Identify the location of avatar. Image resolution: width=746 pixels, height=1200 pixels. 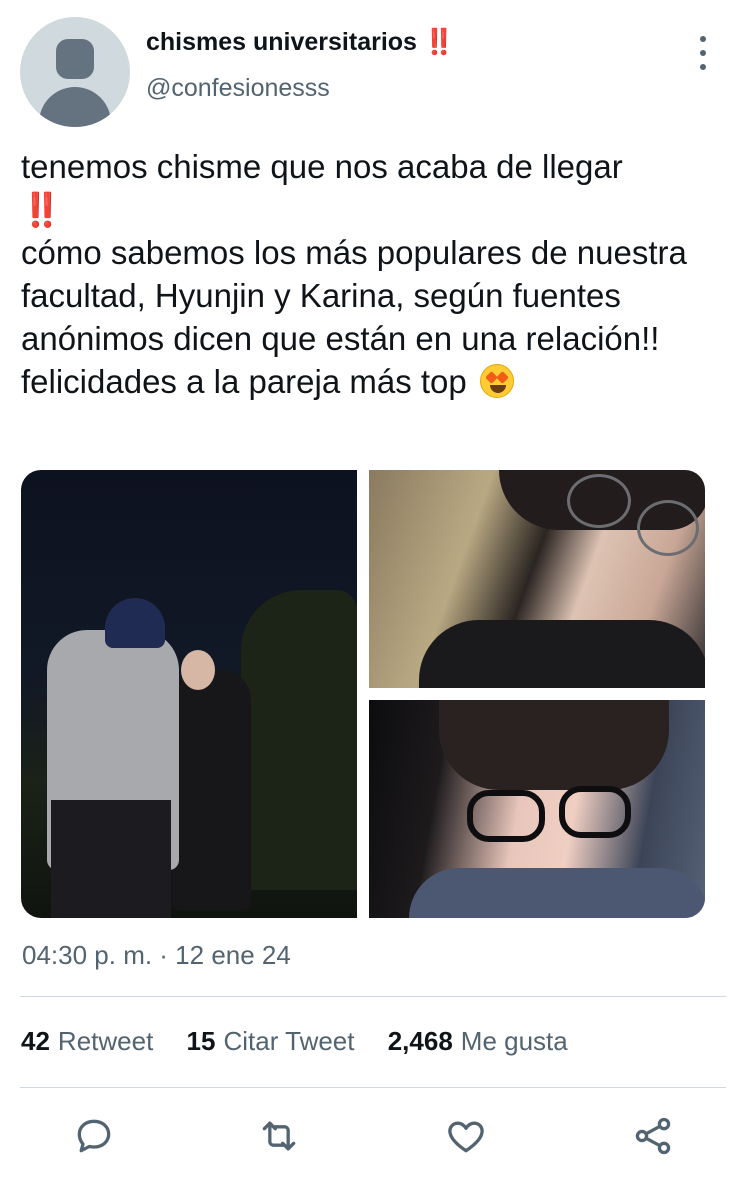
(75, 72).